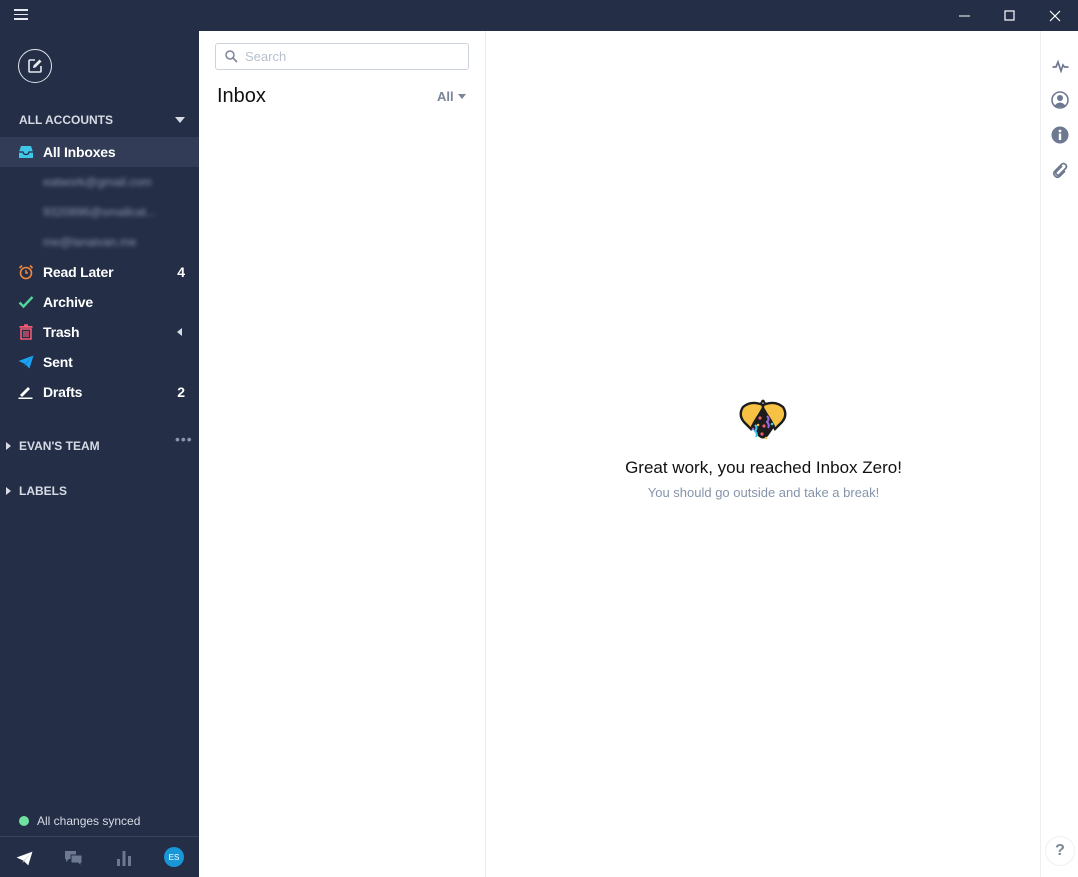 This screenshot has width=1078, height=877. I want to click on sidebar-item-label: Read Later, so click(78, 272).